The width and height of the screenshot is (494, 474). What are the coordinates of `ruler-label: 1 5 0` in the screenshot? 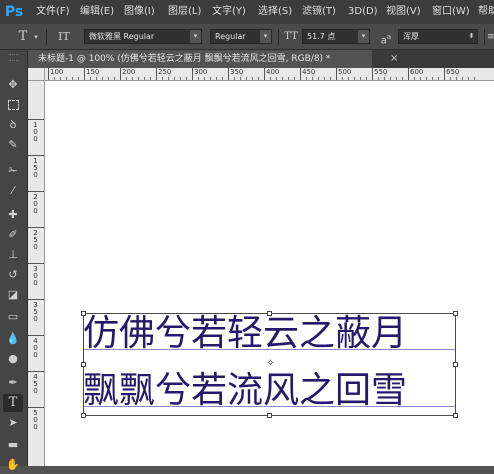 It's located at (35, 168).